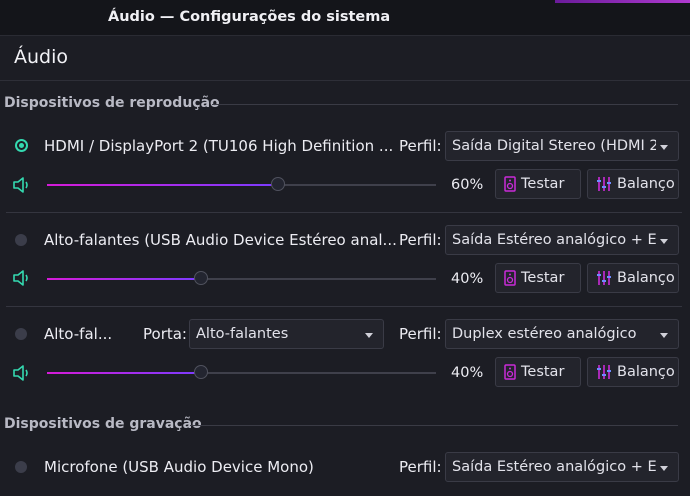 The image size is (690, 496). I want to click on device-name: Microfone (USB Audio Device Mono), so click(179, 467).